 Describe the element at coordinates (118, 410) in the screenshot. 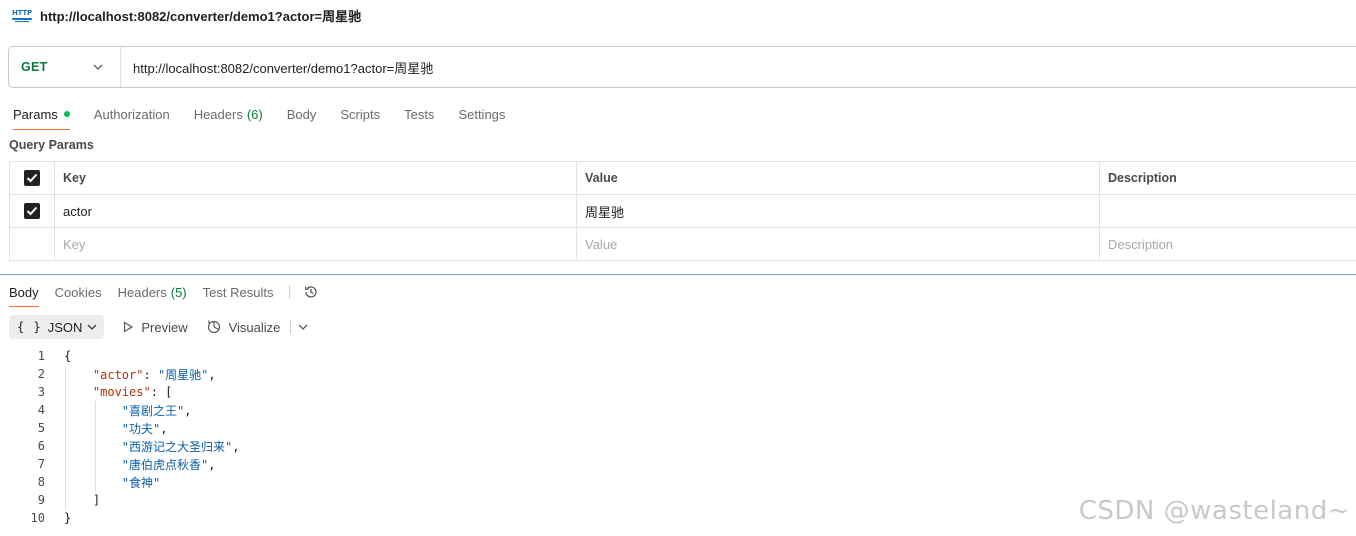

I see `code-text: "喜剧之王",` at that location.